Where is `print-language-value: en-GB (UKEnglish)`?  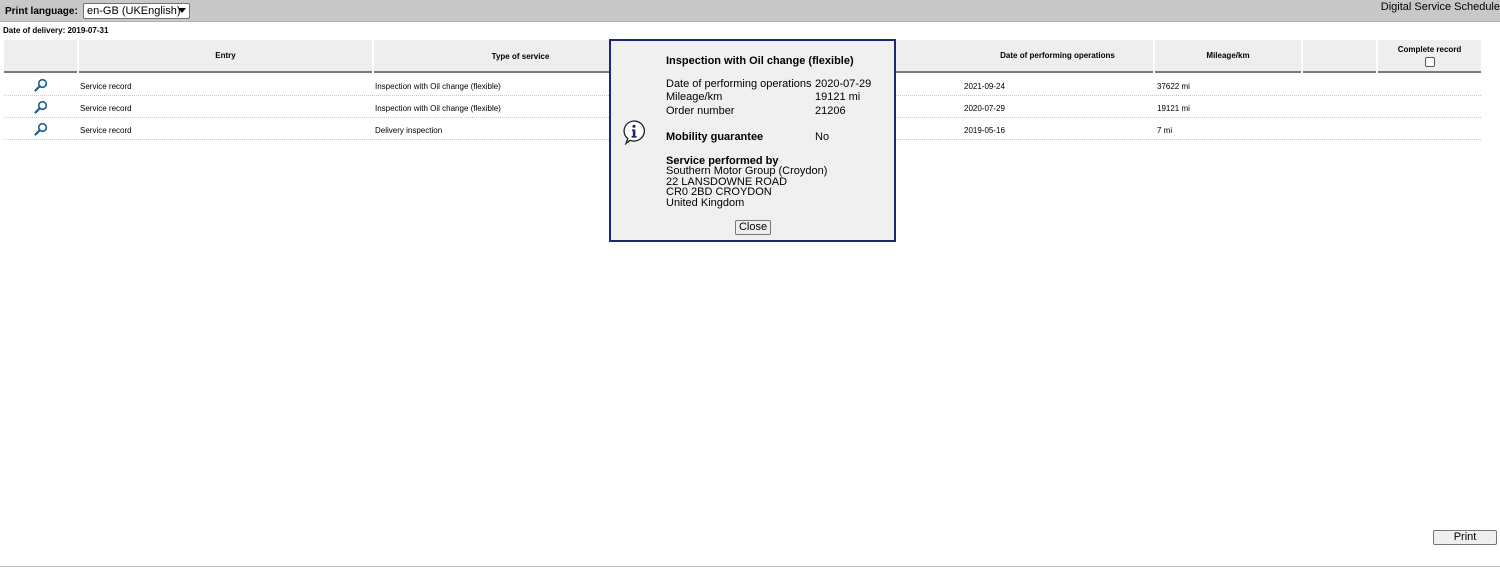 print-language-value: en-GB (UKEnglish) is located at coordinates (134, 11).